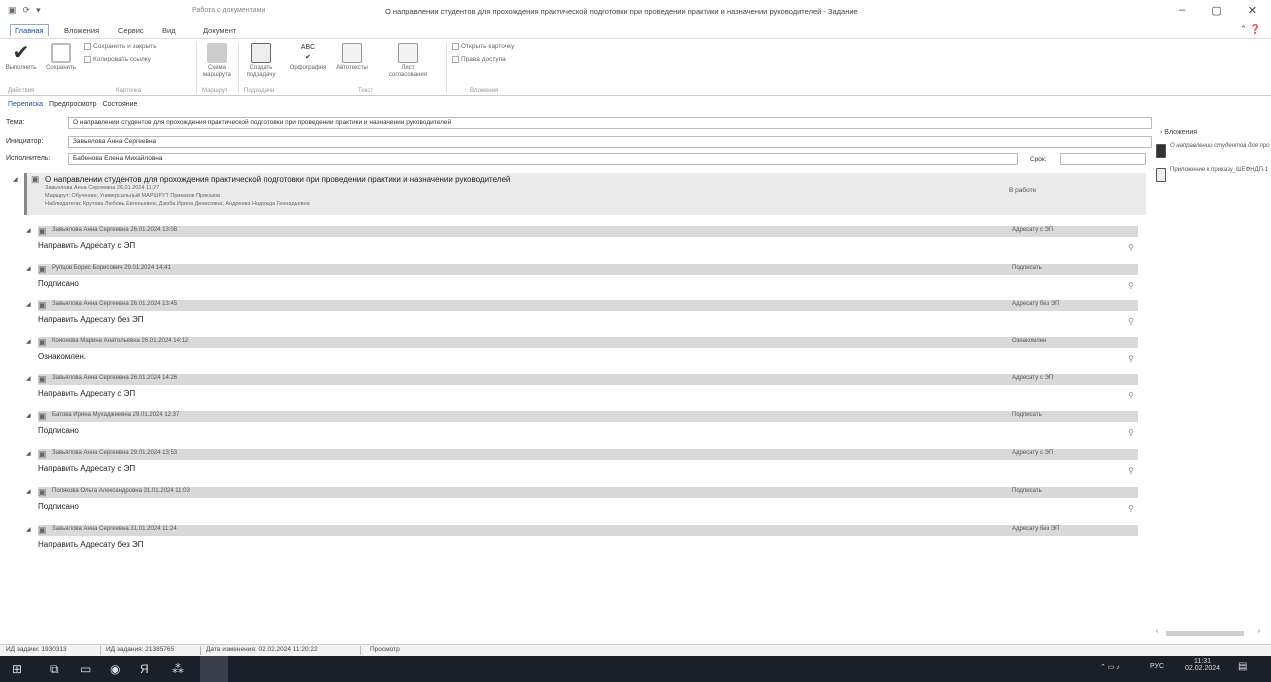  I want to click on tab-preview: Предпросмотр, so click(72, 104).